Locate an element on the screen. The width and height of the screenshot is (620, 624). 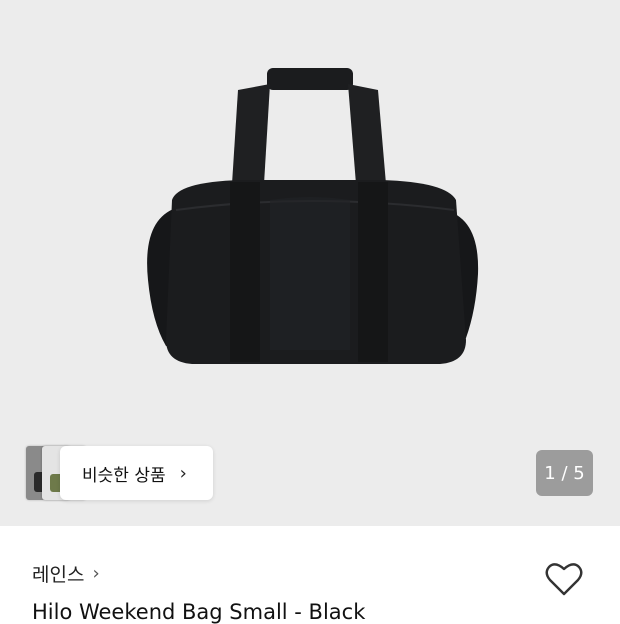
brand-name: 레인스 is located at coordinates (58, 575).